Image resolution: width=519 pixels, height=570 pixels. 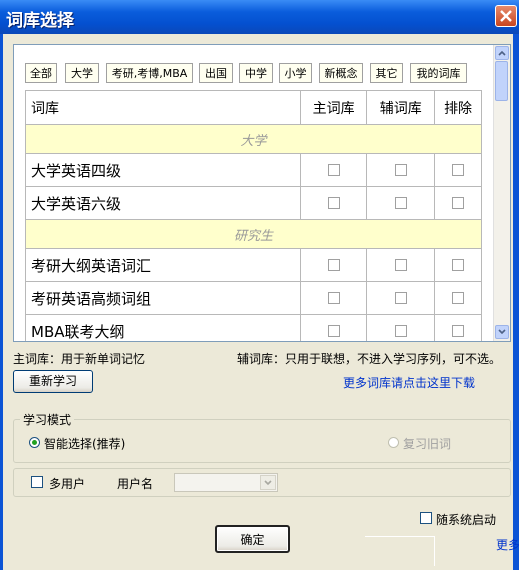 I want to click on category-button: 全部, so click(x=41, y=73).